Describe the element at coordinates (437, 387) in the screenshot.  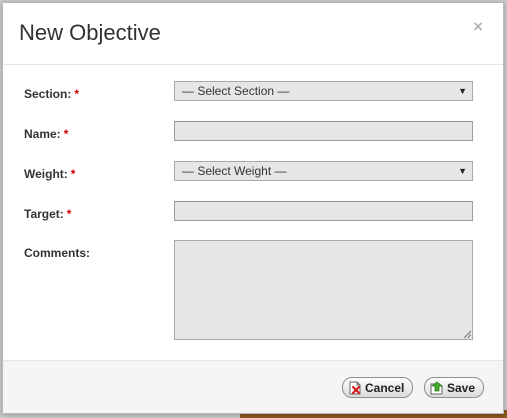
I see `save-document-icon` at that location.